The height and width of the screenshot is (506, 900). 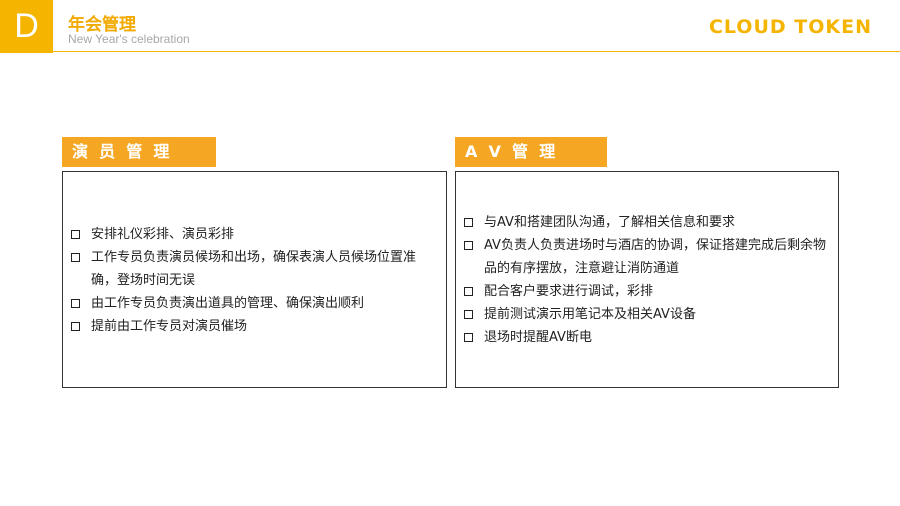 I want to click on list-item: 退场时提醒AV断电, so click(x=648, y=337).